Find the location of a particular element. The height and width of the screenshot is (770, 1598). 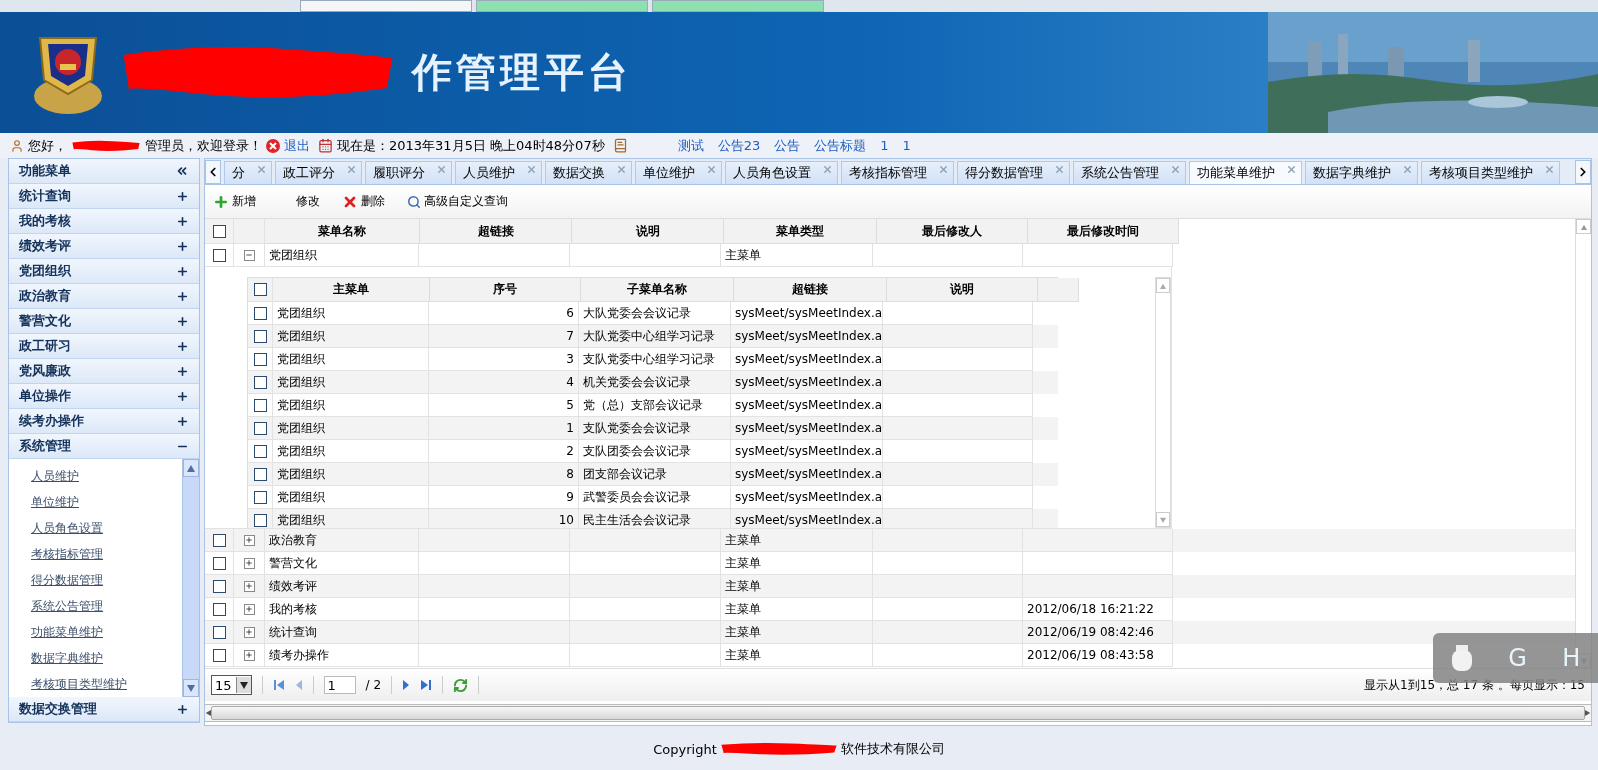

tab: 考核项目类型维护 is located at coordinates (1490, 172).